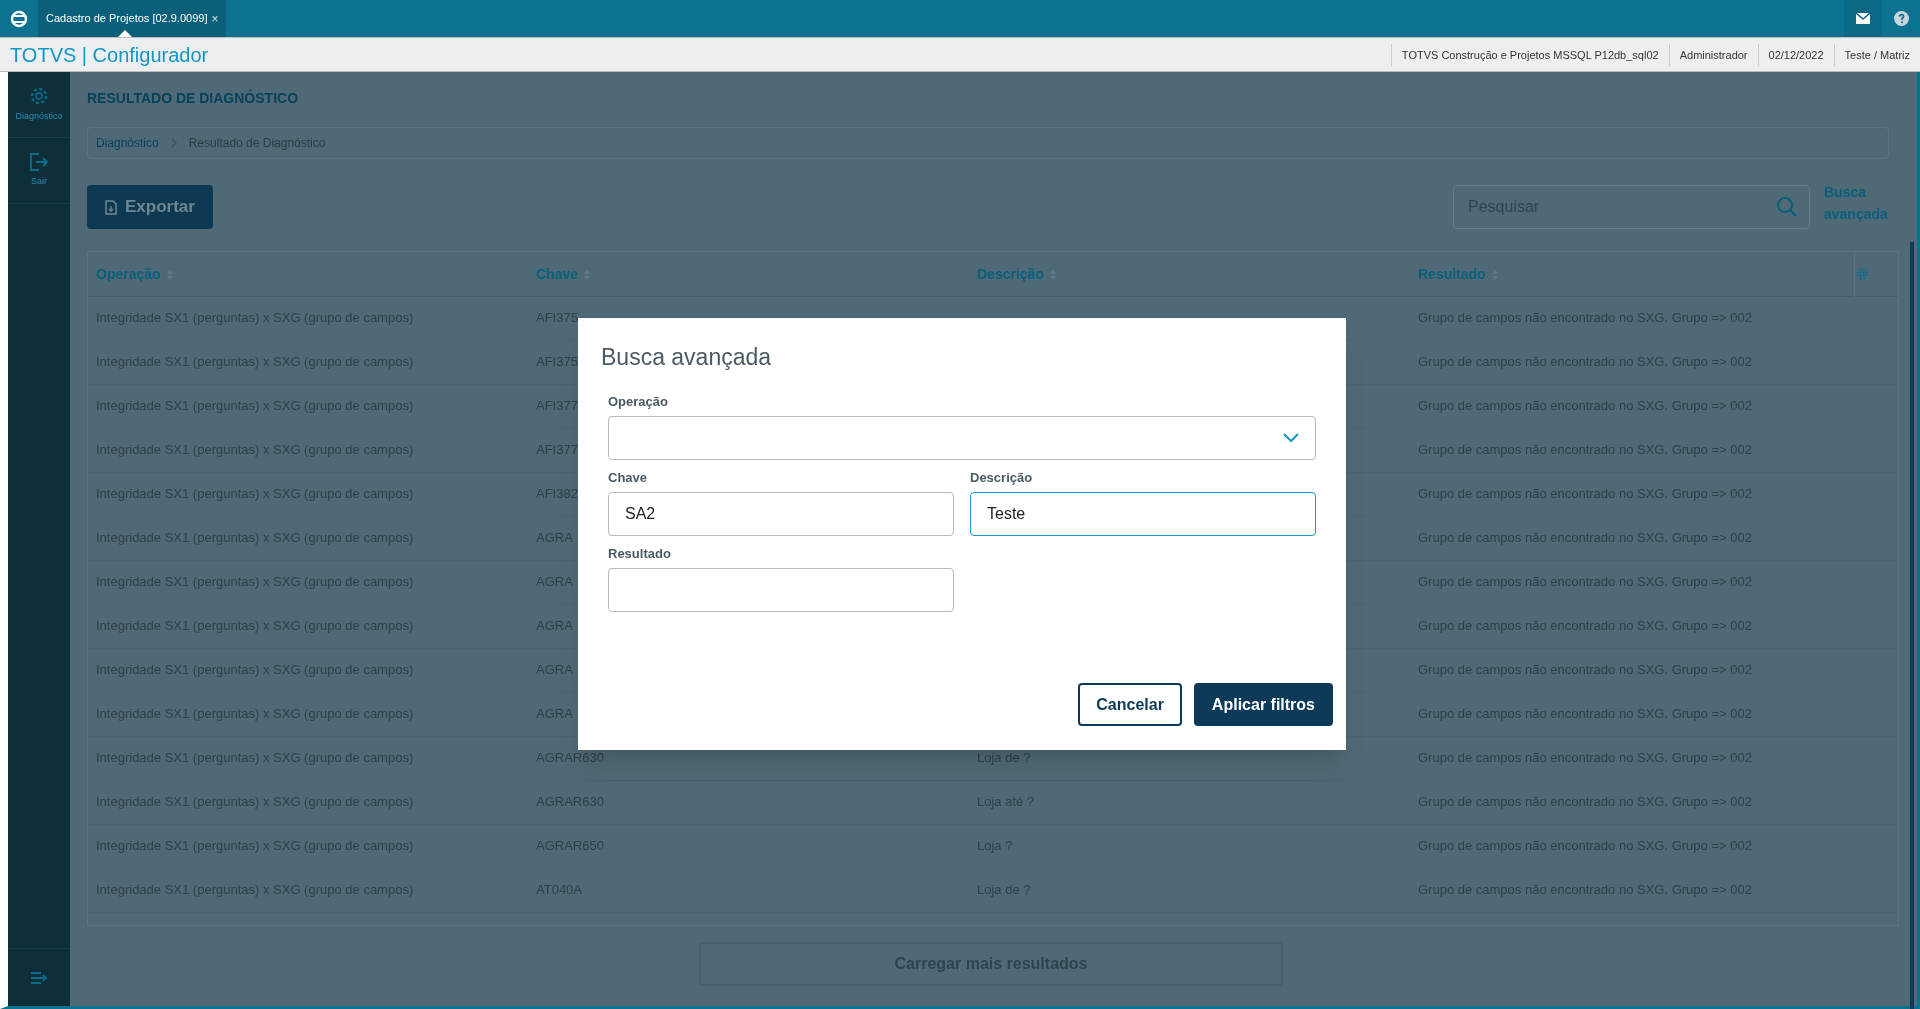  Describe the element at coordinates (1912, 625) in the screenshot. I see `scrollbar-thumb` at that location.